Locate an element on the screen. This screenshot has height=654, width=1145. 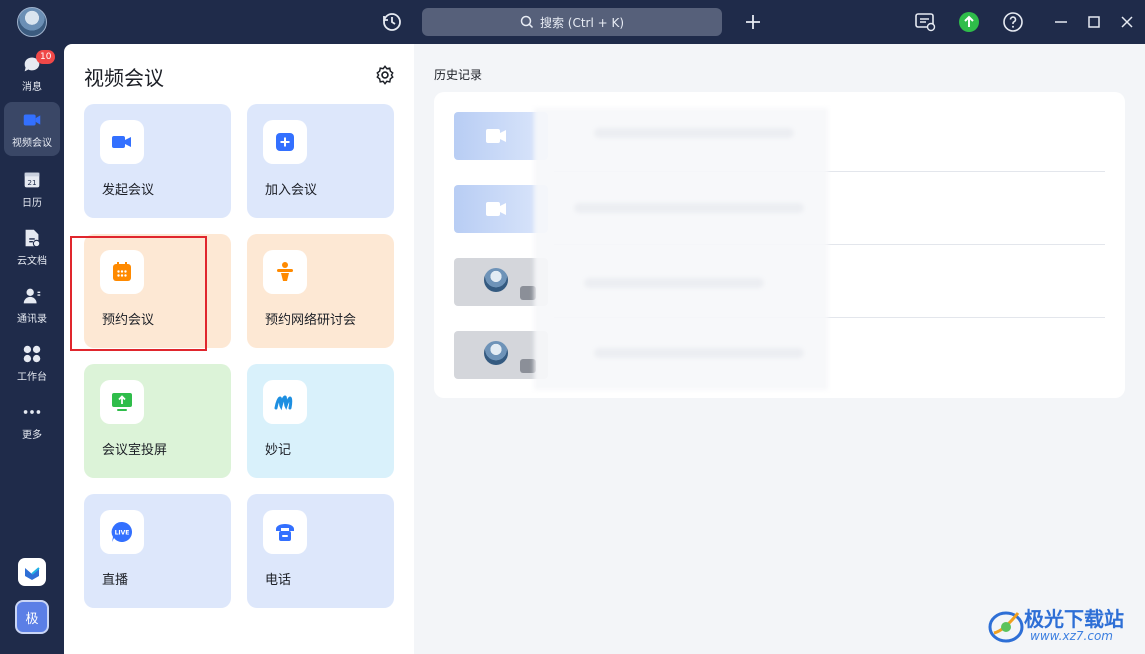
upgrade-icon is located at coordinates (969, 22).